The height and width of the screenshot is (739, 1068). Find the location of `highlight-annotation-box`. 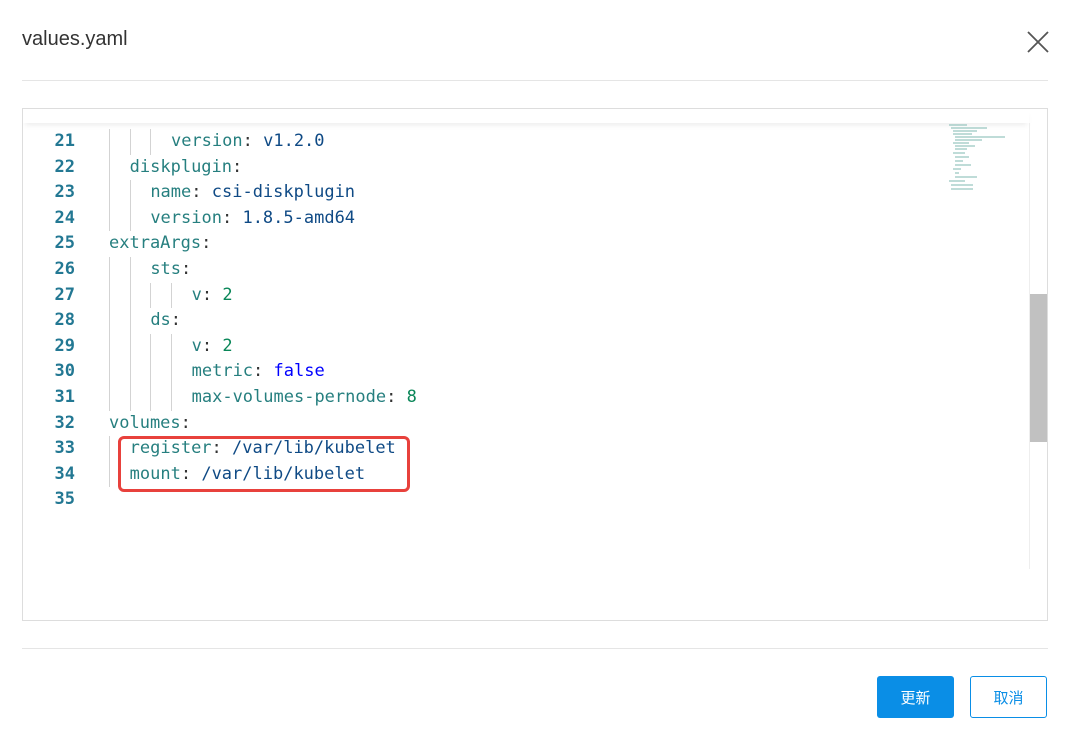

highlight-annotation-box is located at coordinates (264, 464).